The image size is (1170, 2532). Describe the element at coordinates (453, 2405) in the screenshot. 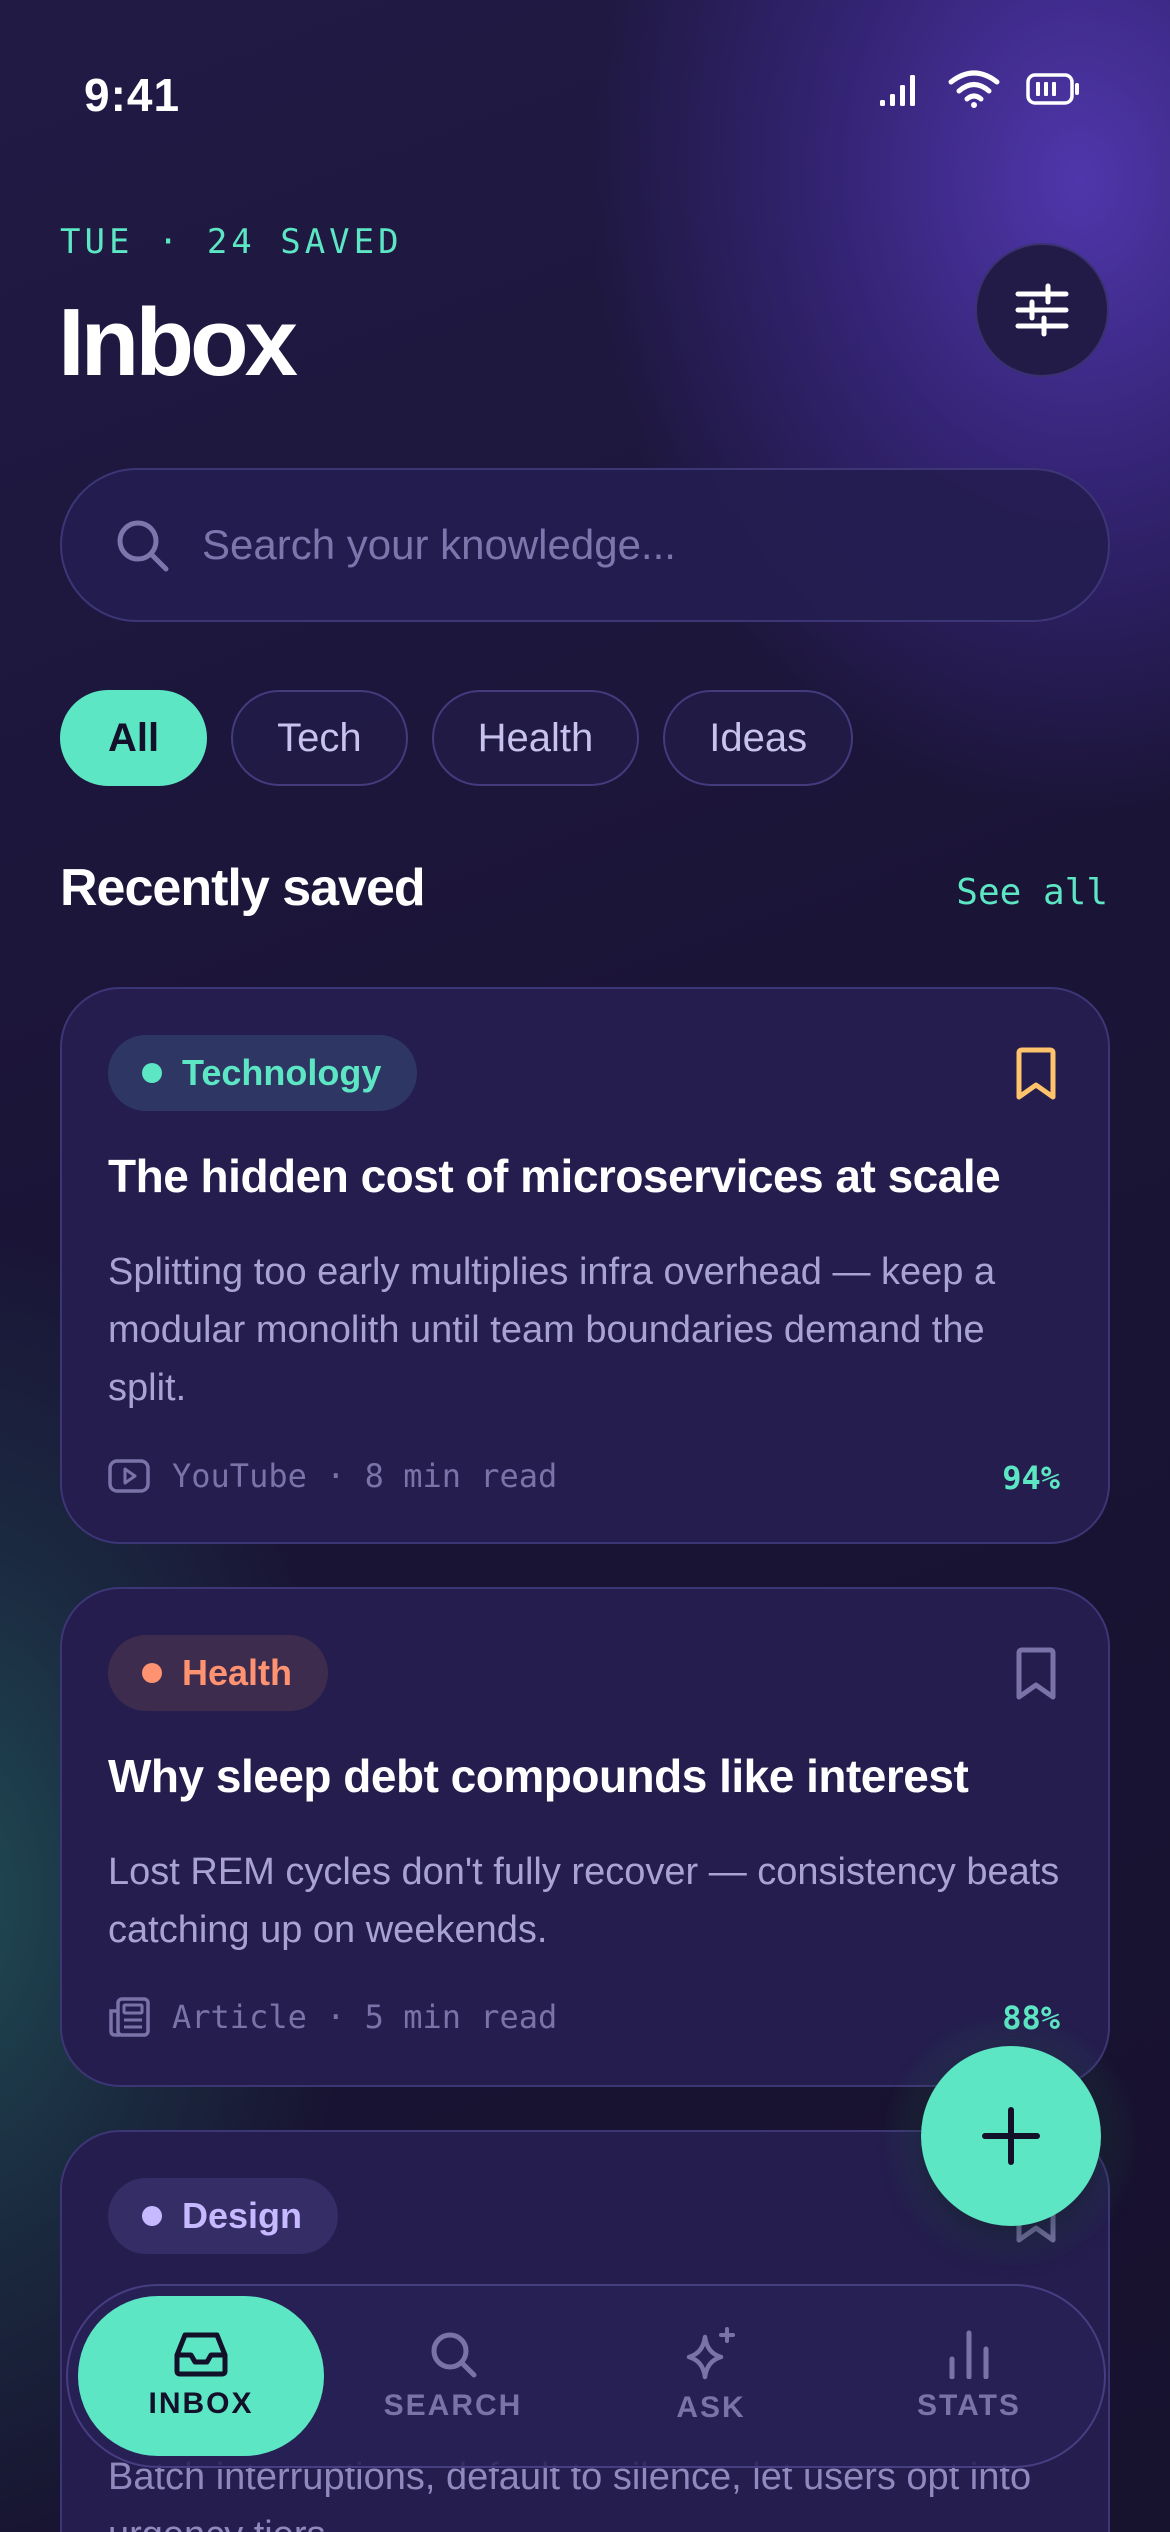

I see `tab-label: SEARCH` at that location.